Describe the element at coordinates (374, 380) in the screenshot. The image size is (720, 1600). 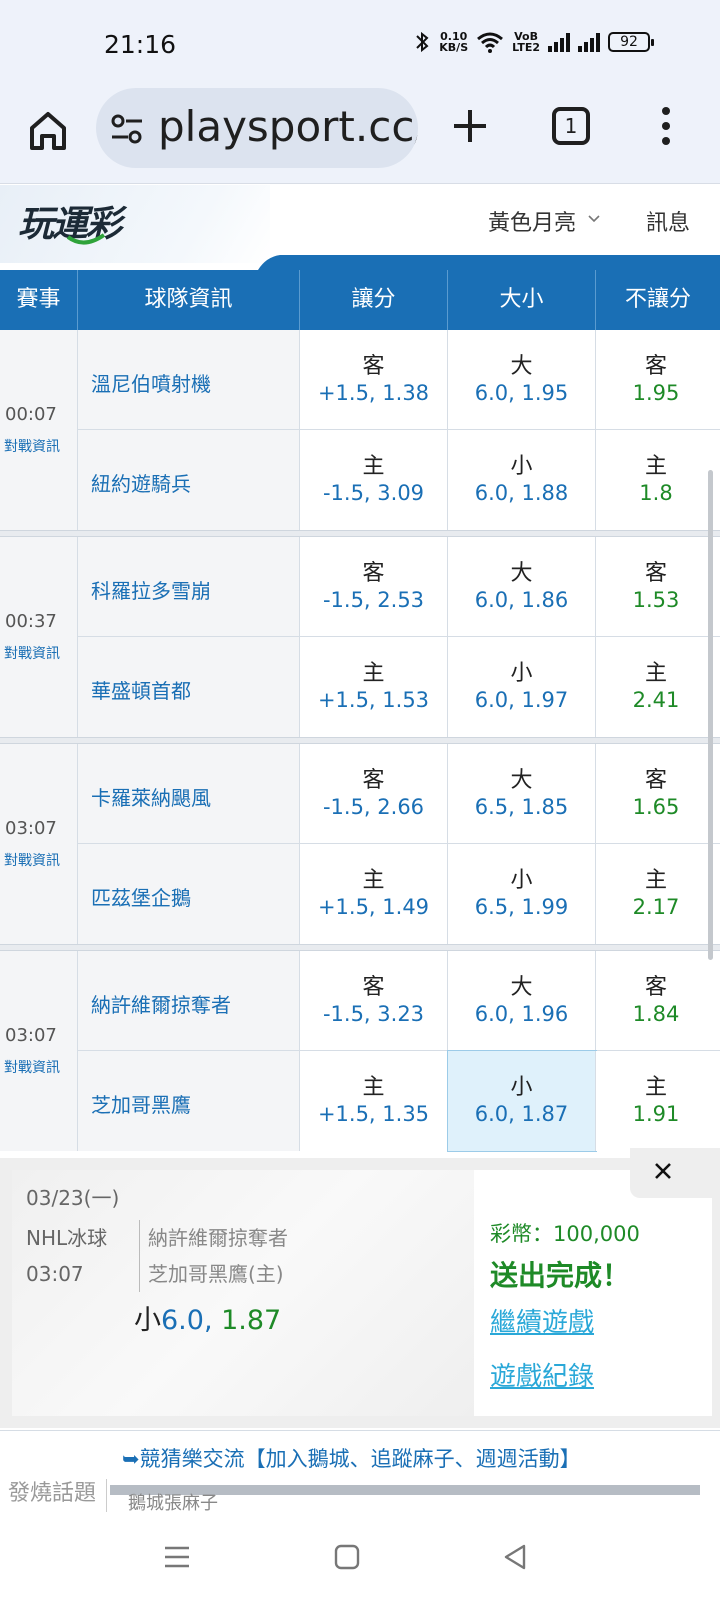
I see `spread-odds-cell: 客 +1.5, 1.38` at that location.